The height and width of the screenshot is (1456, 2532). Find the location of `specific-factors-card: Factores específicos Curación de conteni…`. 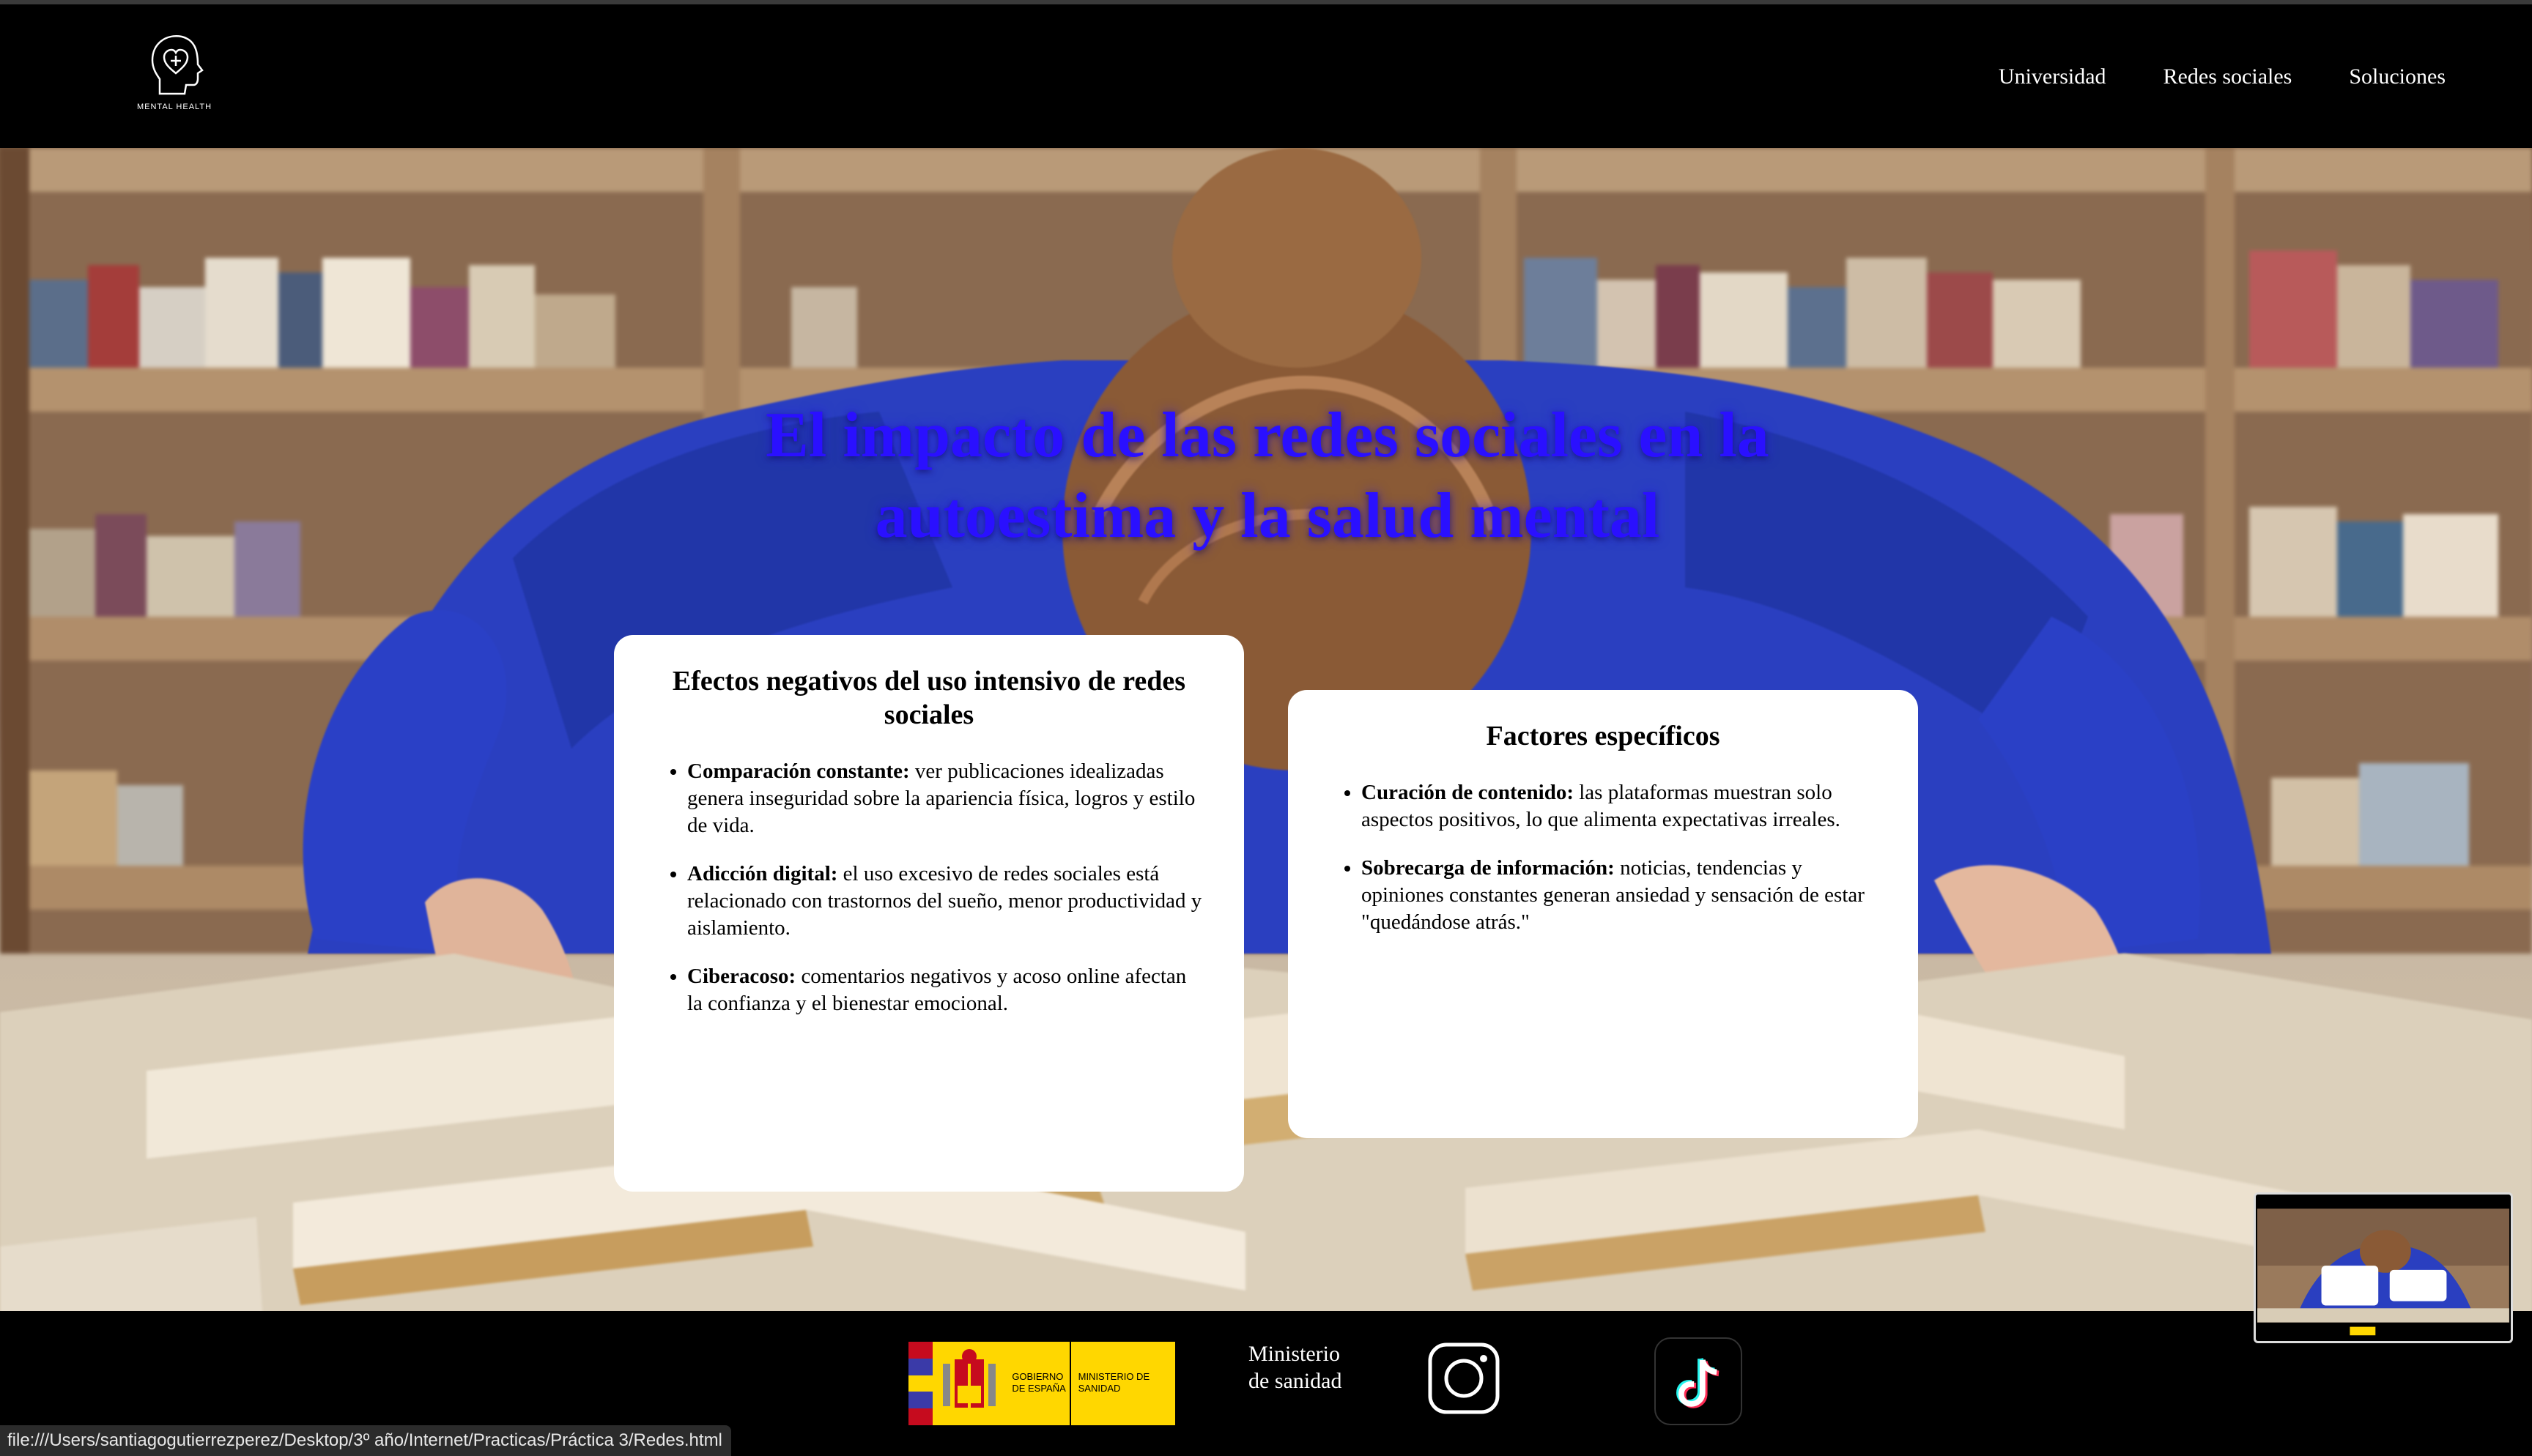

specific-factors-card: Factores específicos Curación de conteni… is located at coordinates (1603, 914).